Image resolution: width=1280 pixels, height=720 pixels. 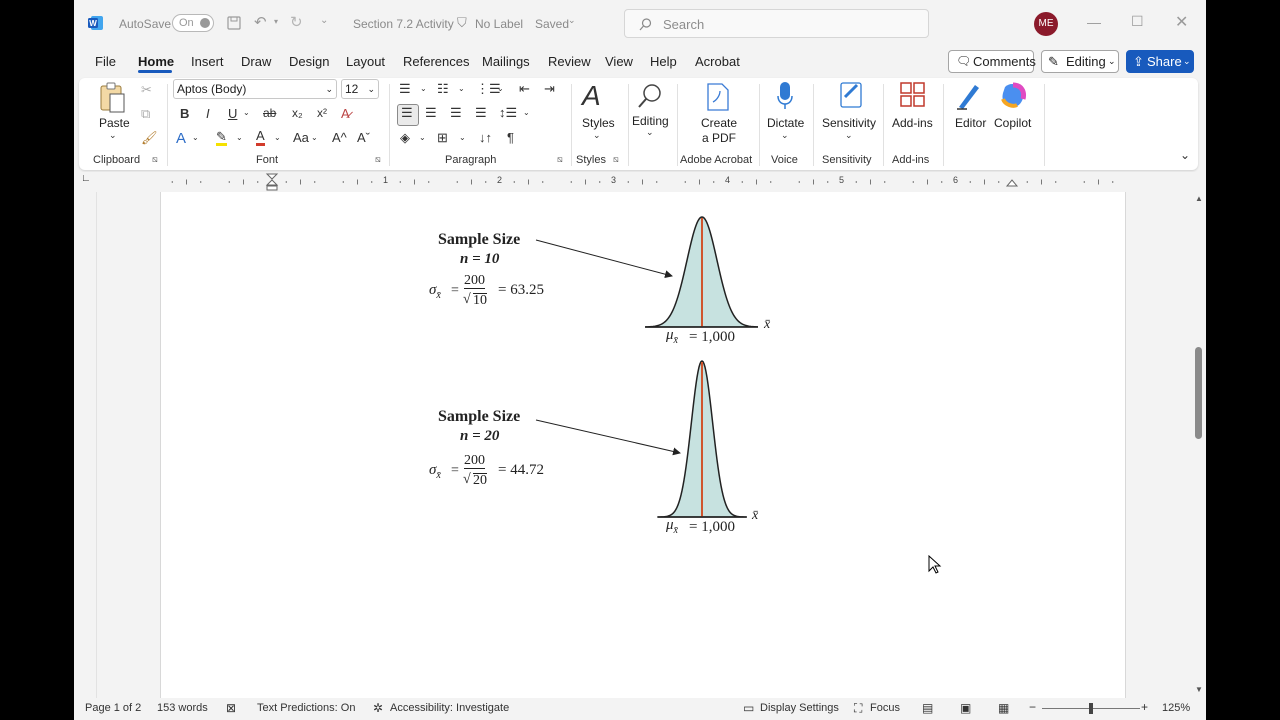 I want to click on find-icon, so click(x=650, y=96).